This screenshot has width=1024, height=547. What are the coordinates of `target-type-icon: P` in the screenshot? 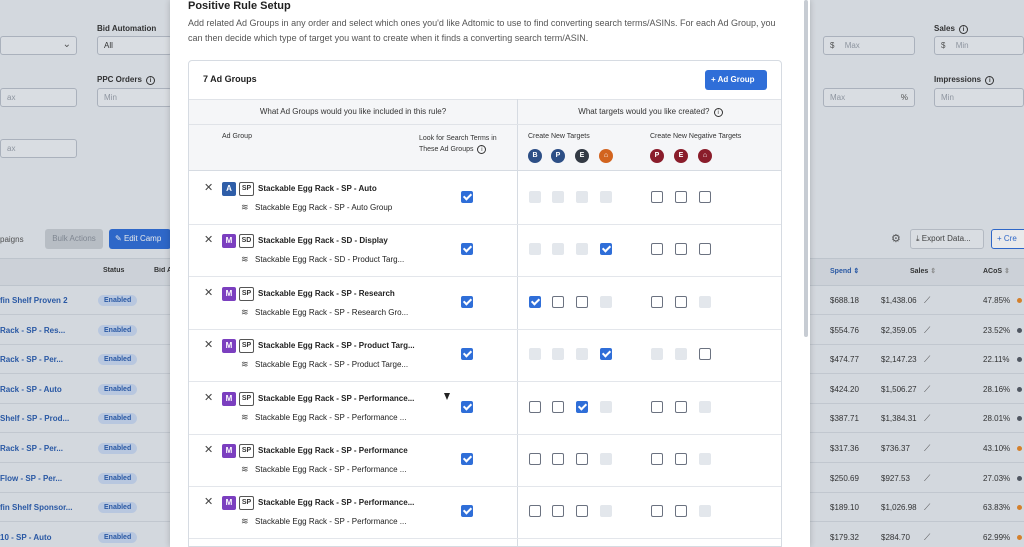 It's located at (558, 156).